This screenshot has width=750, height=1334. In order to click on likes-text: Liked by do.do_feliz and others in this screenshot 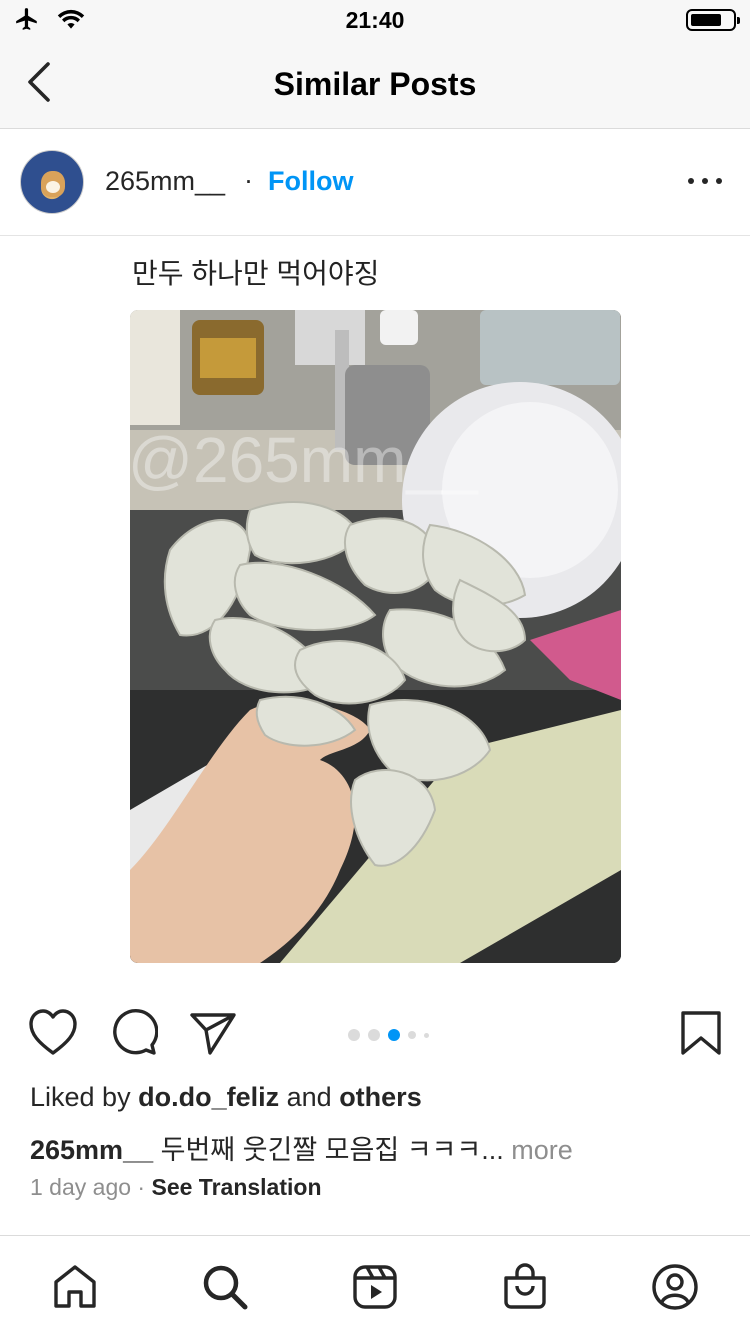, I will do `click(226, 1097)`.